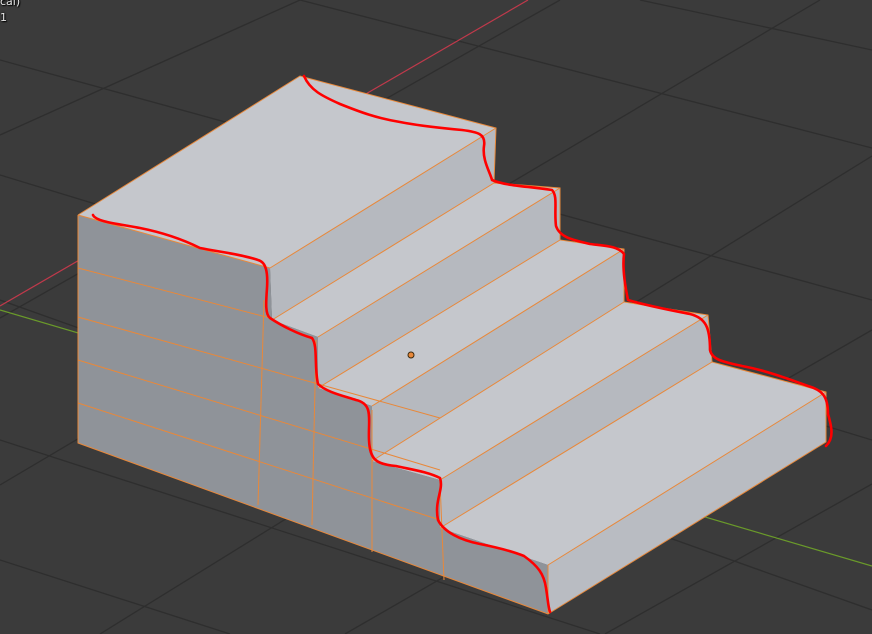 The image size is (872, 634). I want to click on viewport-view-name: cal), so click(10, 4).